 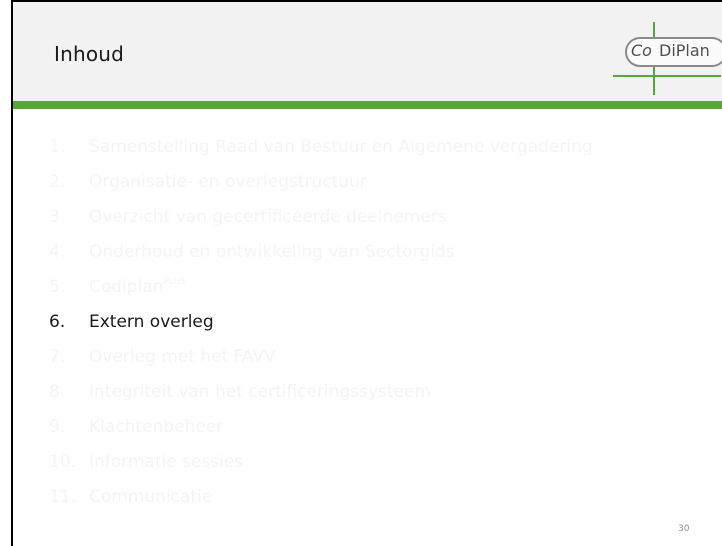 I want to click on agenda-item-number: 11., so click(x=63, y=497).